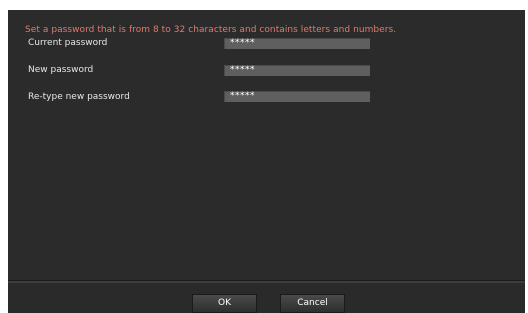 This screenshot has width=528, height=313. What do you see at coordinates (242, 96) in the screenshot?
I see `retype-password-value: *****` at bounding box center [242, 96].